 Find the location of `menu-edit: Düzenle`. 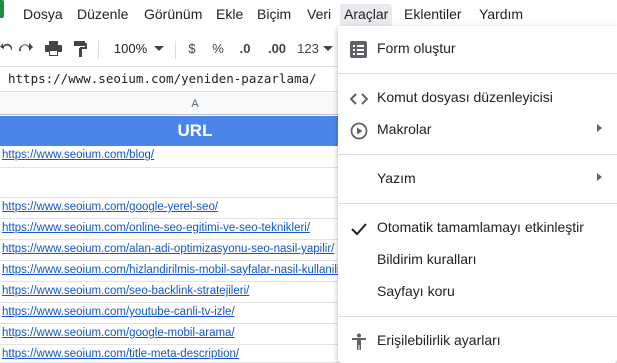

menu-edit: Düzenle is located at coordinates (102, 15).